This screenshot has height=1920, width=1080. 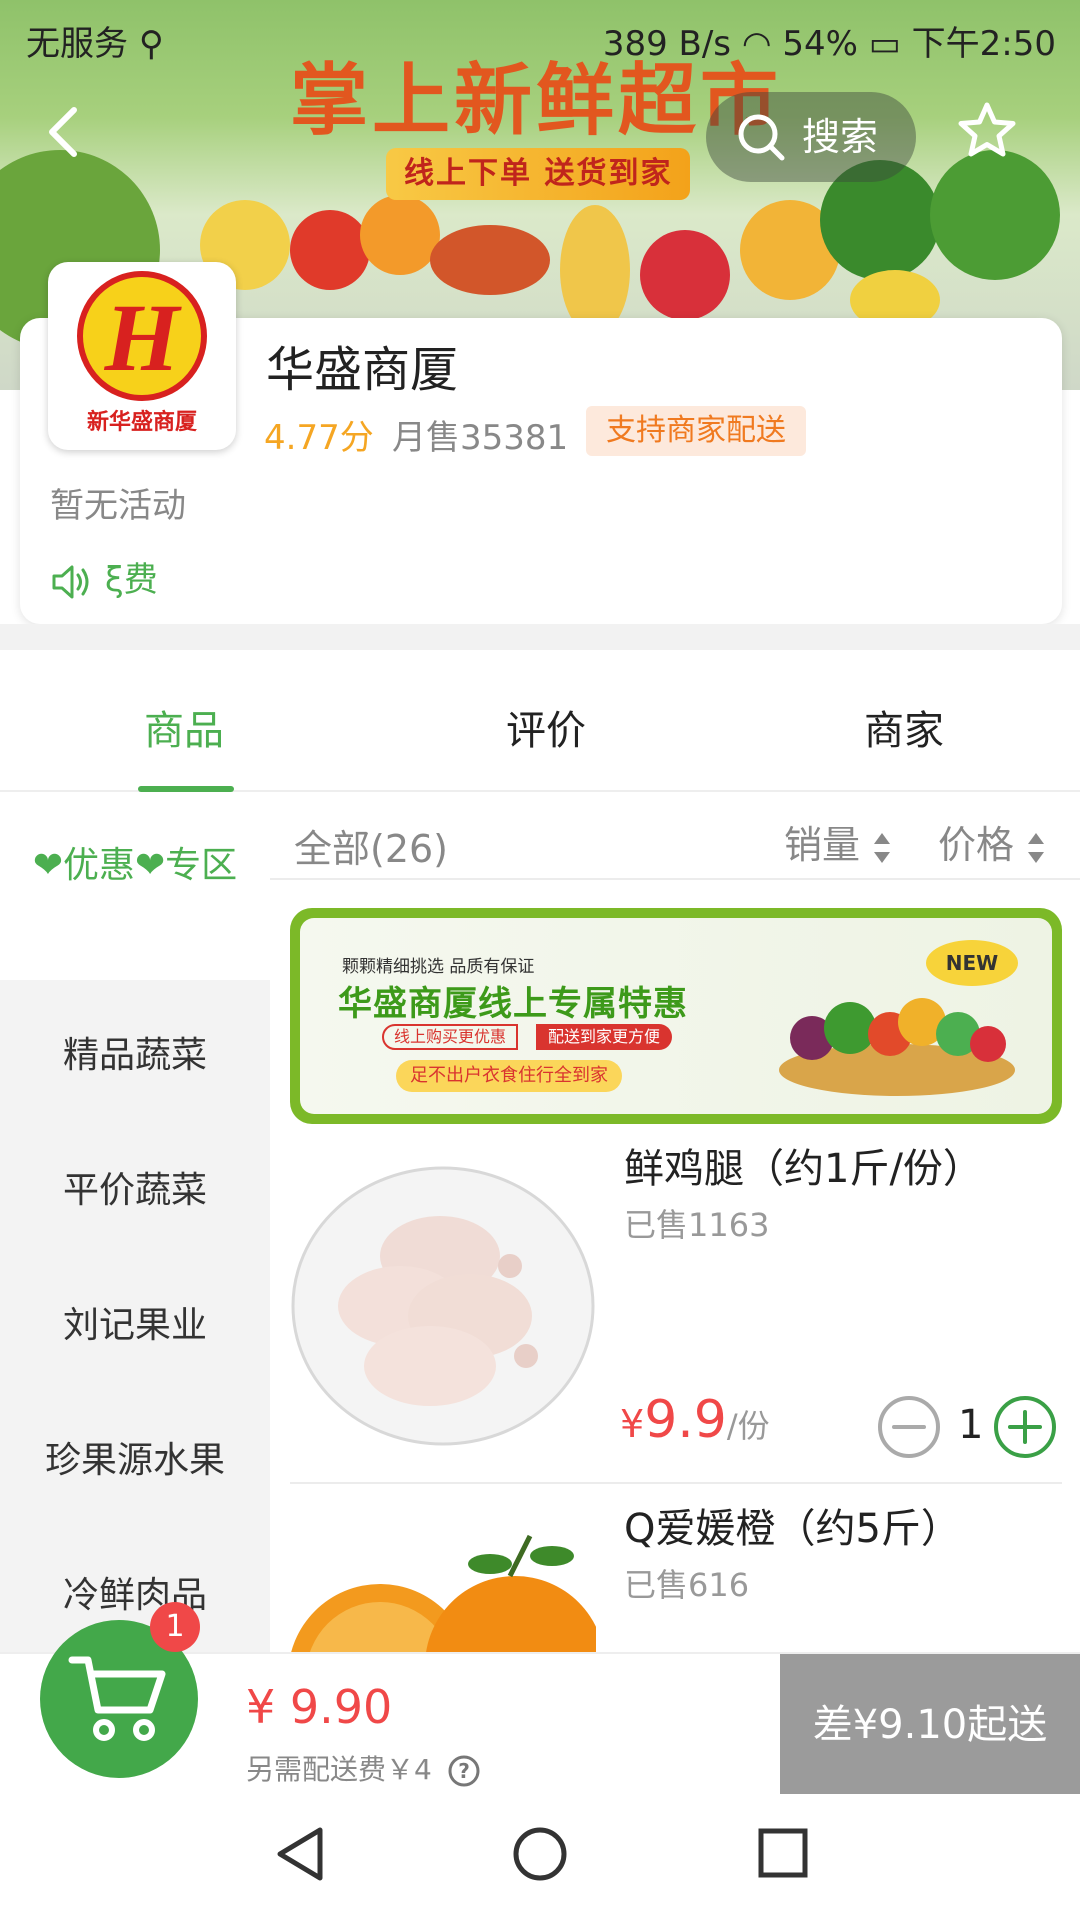 I want to click on plus-circle-icon, so click(x=1025, y=1427).